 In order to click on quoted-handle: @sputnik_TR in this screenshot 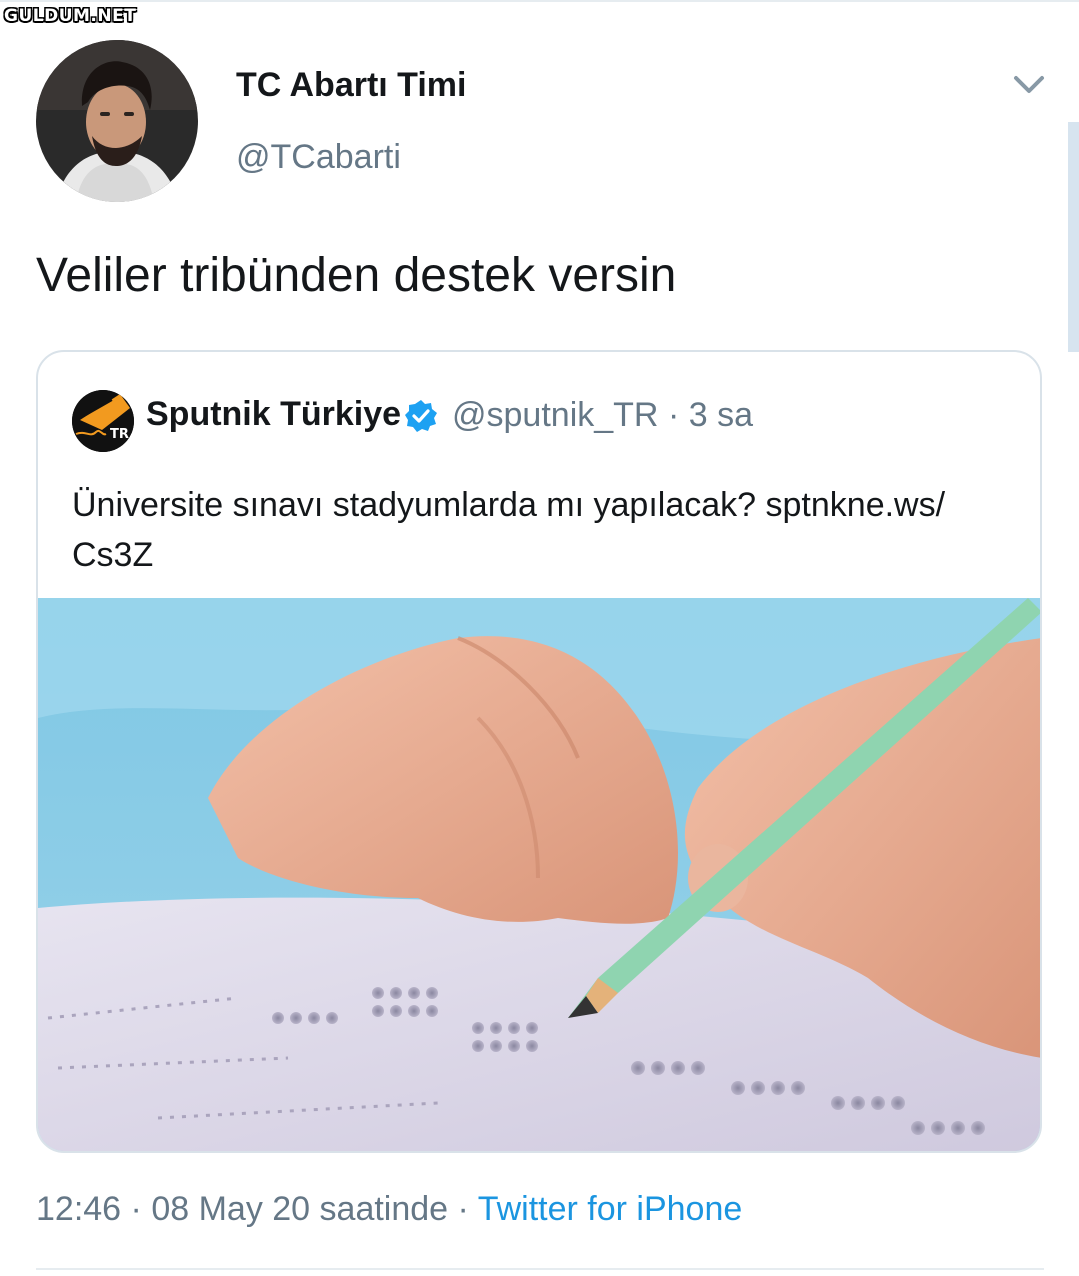, I will do `click(555, 415)`.